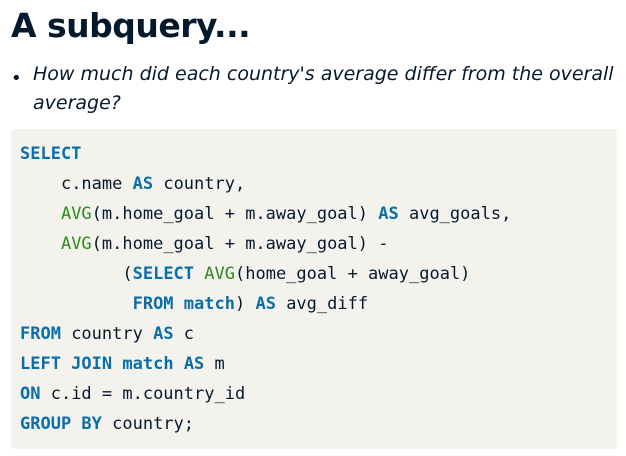 This screenshot has width=626, height=456. What do you see at coordinates (199, 184) in the screenshot?
I see `sql-text: country,` at bounding box center [199, 184].